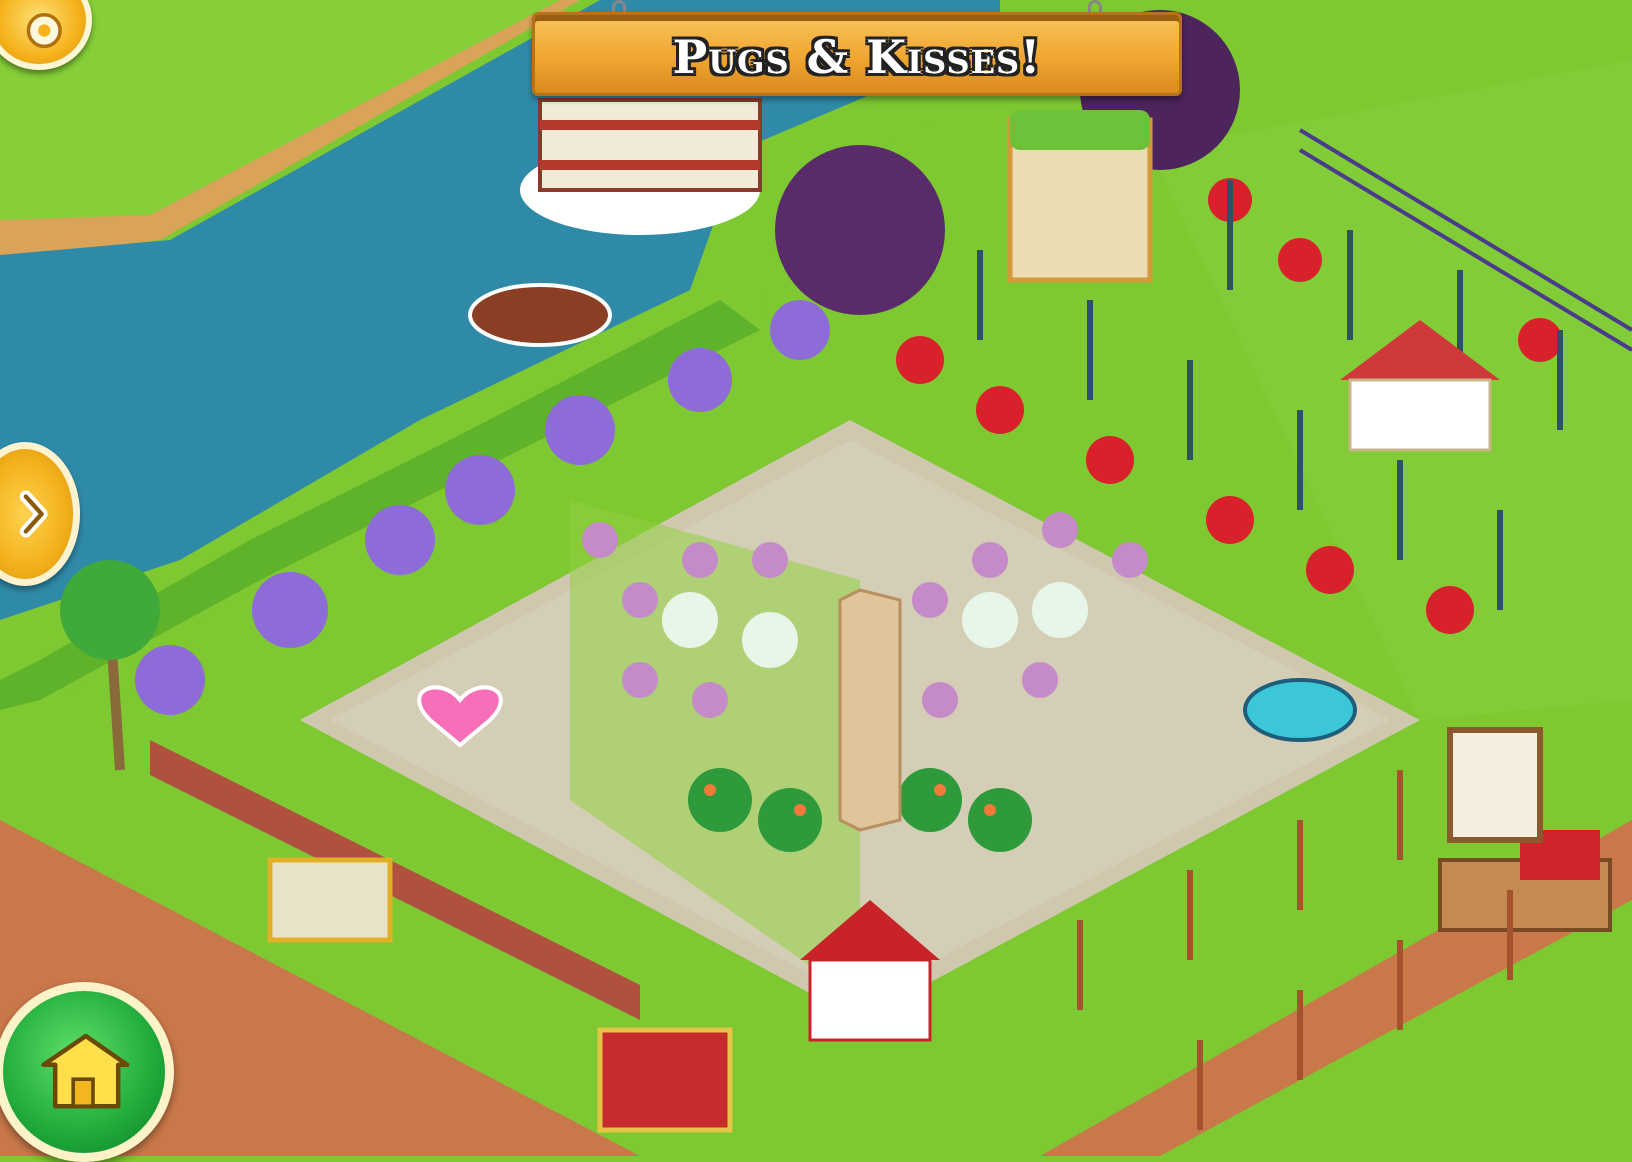 This screenshot has width=1632, height=1162. Describe the element at coordinates (33, 514) in the screenshot. I see `chevron-right-icon` at that location.